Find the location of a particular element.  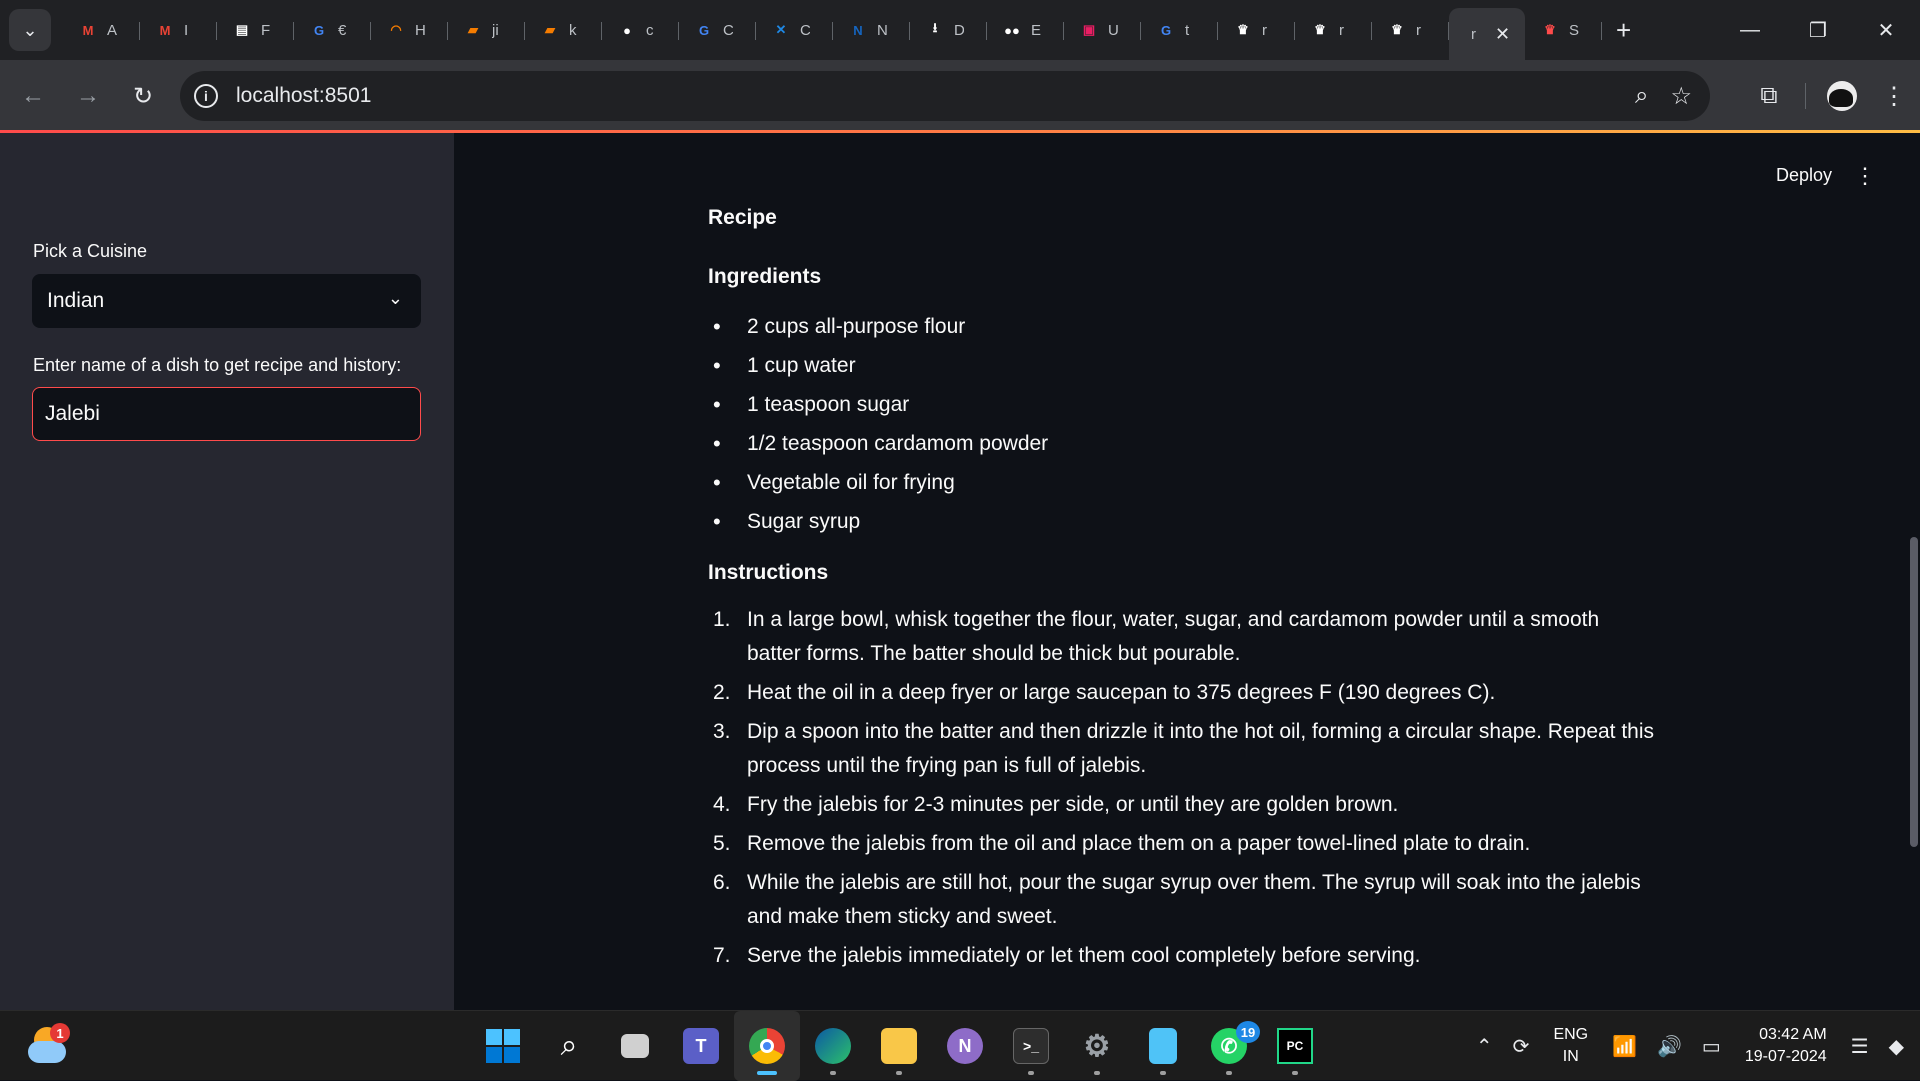

profile-button is located at coordinates (1842, 96).